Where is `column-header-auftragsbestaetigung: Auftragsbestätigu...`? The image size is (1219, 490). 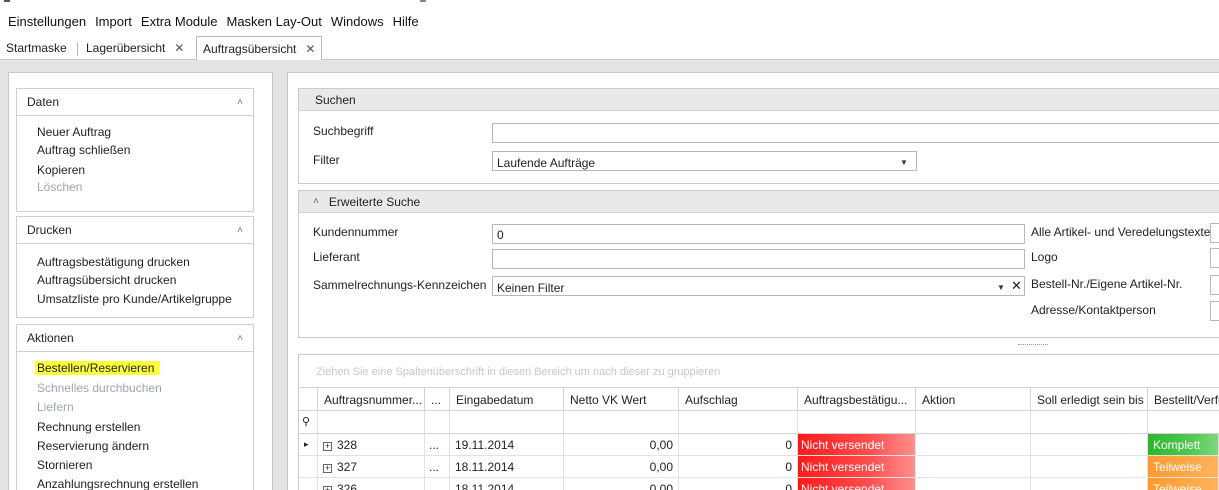
column-header-auftragsbestaetigung: Auftragsbestätigu... is located at coordinates (857, 399).